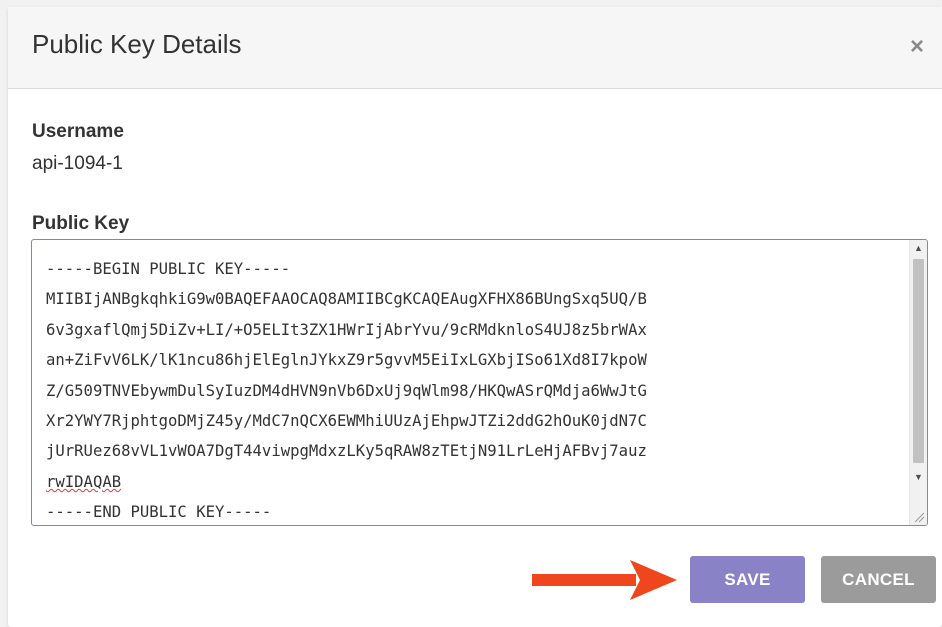  I want to click on username-label: Username, so click(78, 131).